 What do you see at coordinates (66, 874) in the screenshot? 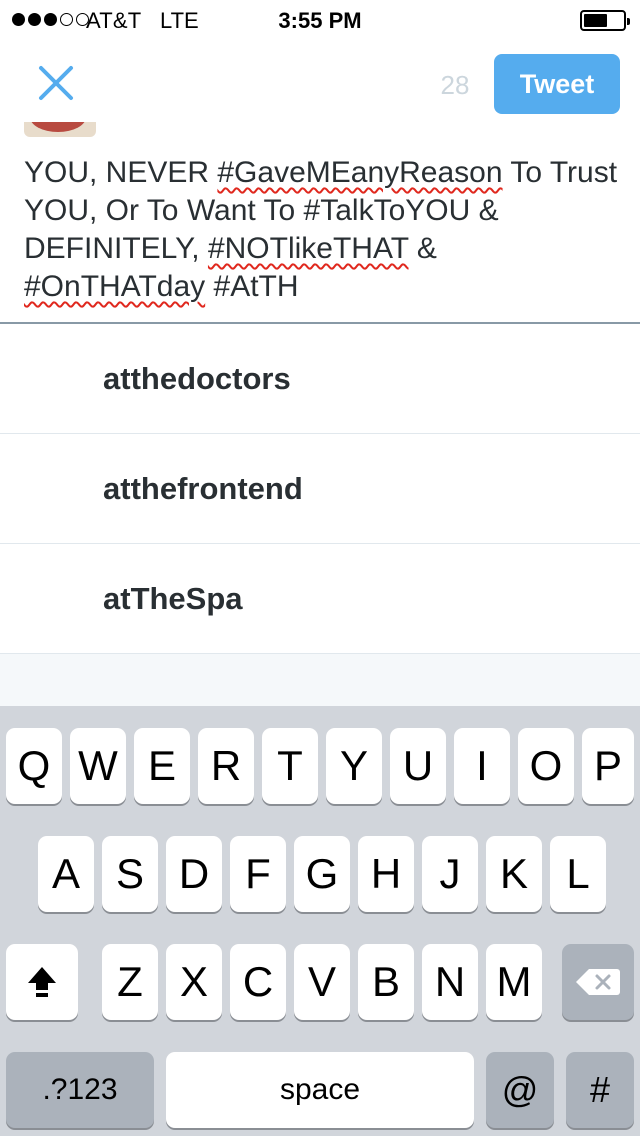
I see `key-a: A` at bounding box center [66, 874].